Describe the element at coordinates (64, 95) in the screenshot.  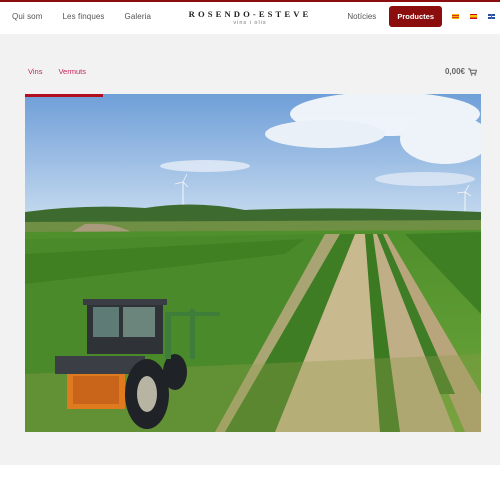
I see `slider-progress-bar` at that location.